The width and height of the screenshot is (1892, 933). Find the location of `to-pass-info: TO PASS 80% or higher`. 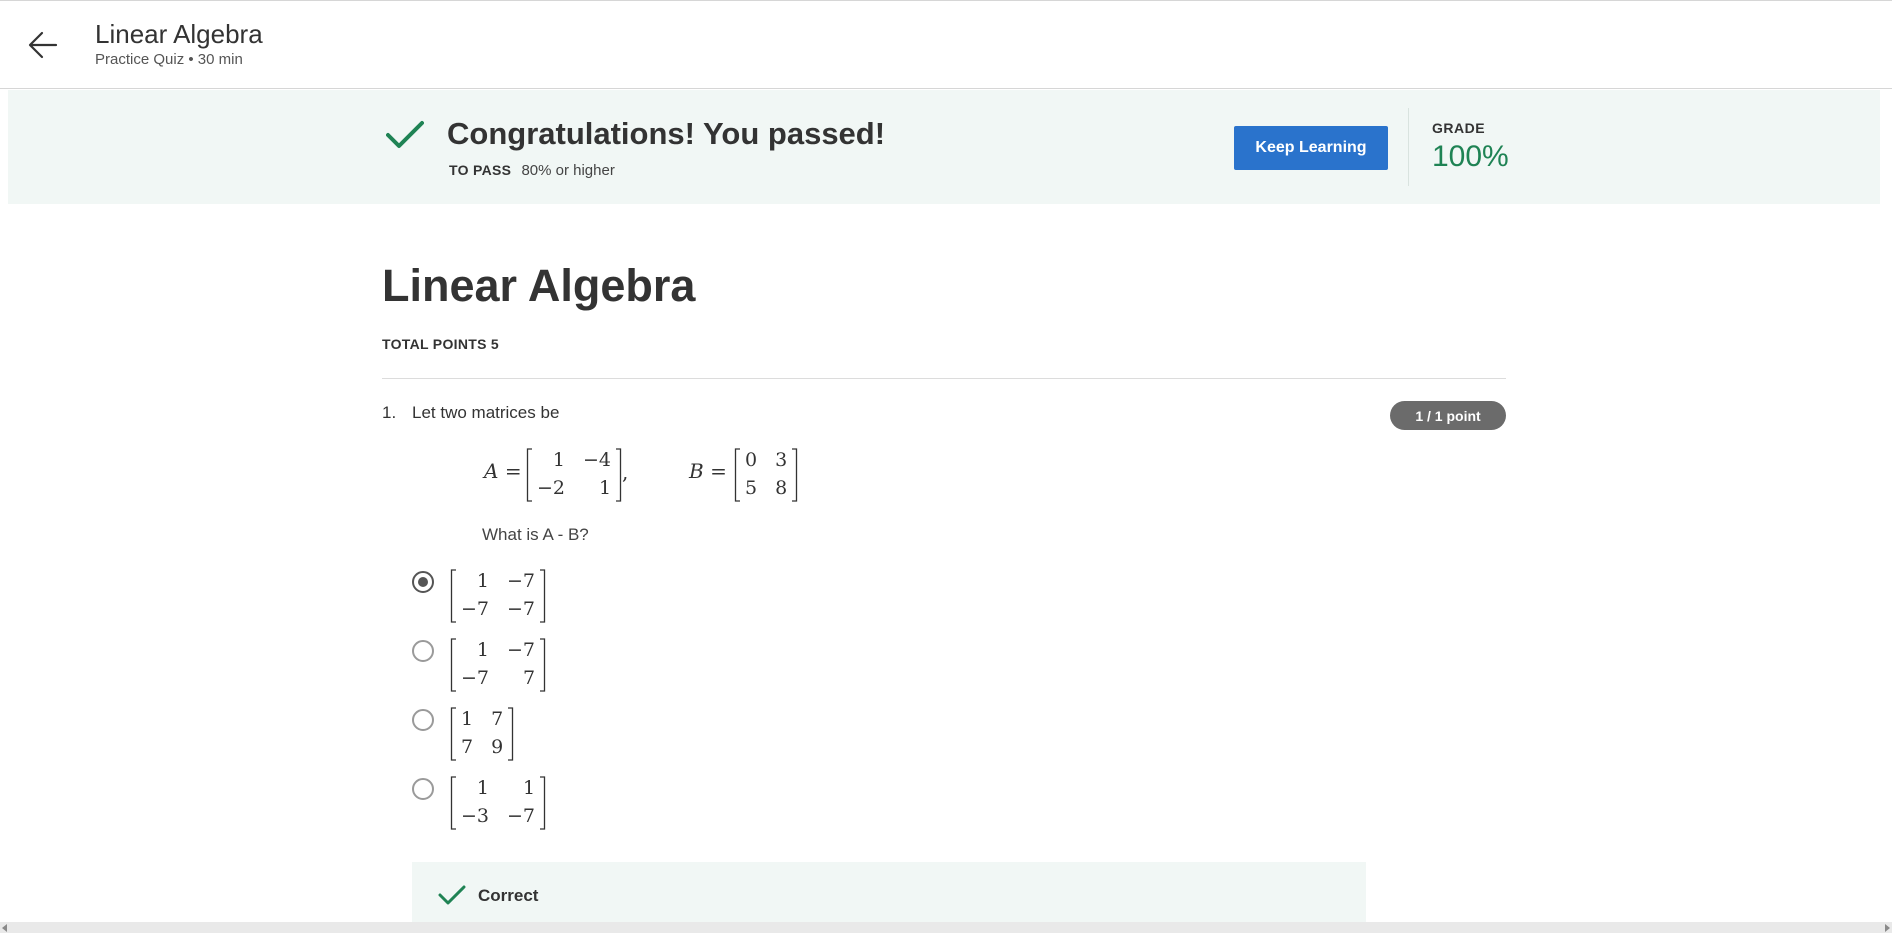

to-pass-info: TO PASS 80% or higher is located at coordinates (532, 170).